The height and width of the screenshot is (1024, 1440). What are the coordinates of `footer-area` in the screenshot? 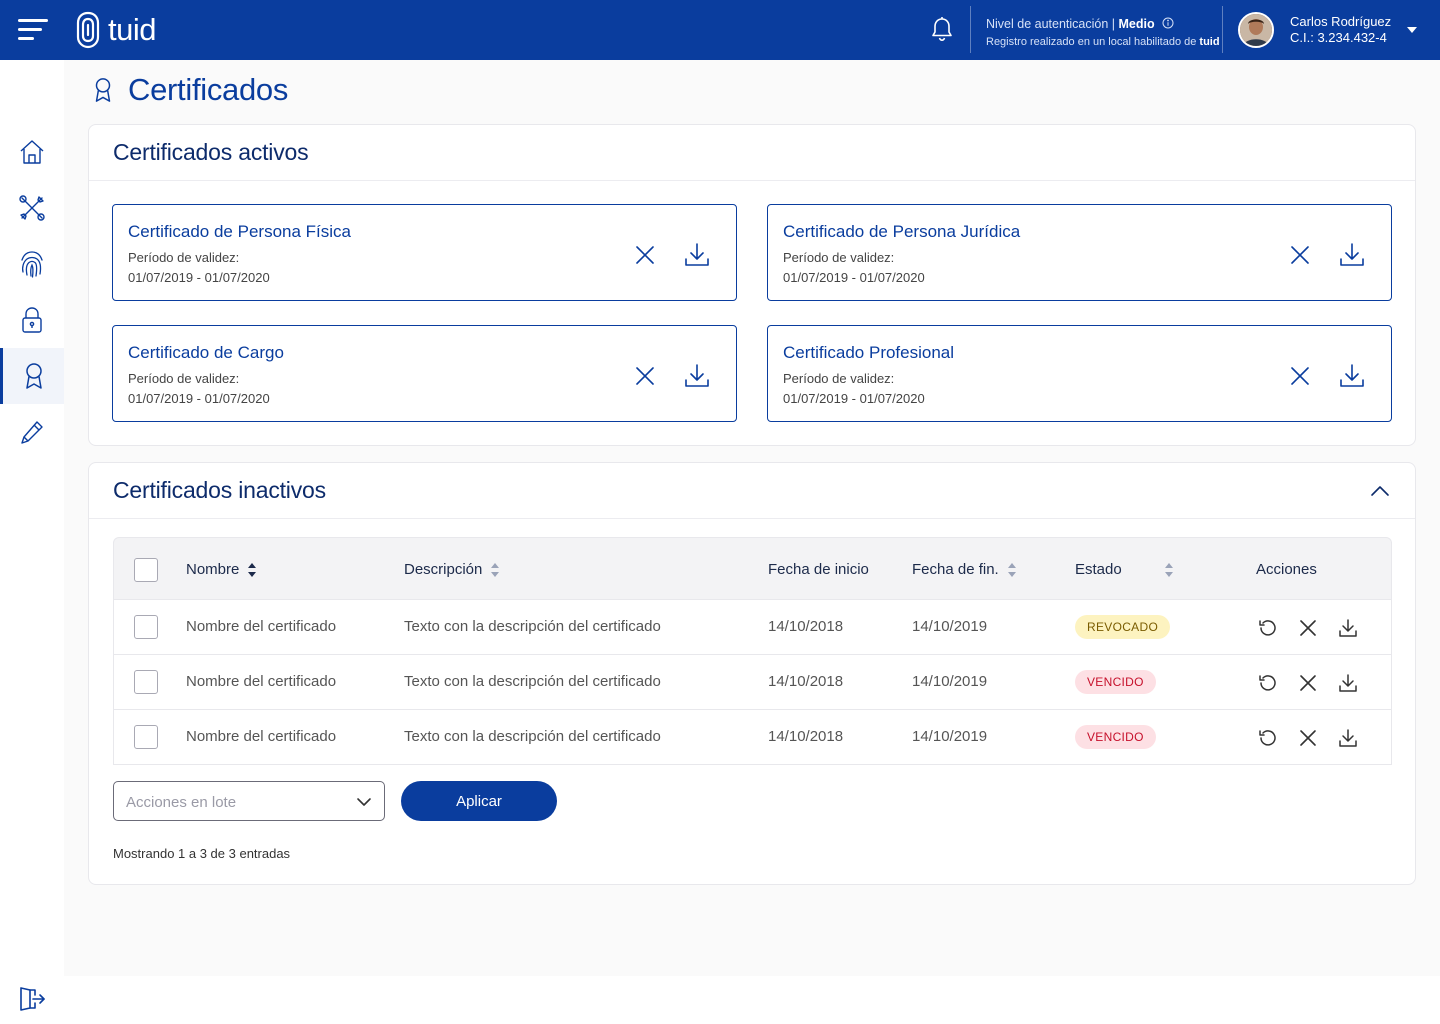 It's located at (752, 1000).